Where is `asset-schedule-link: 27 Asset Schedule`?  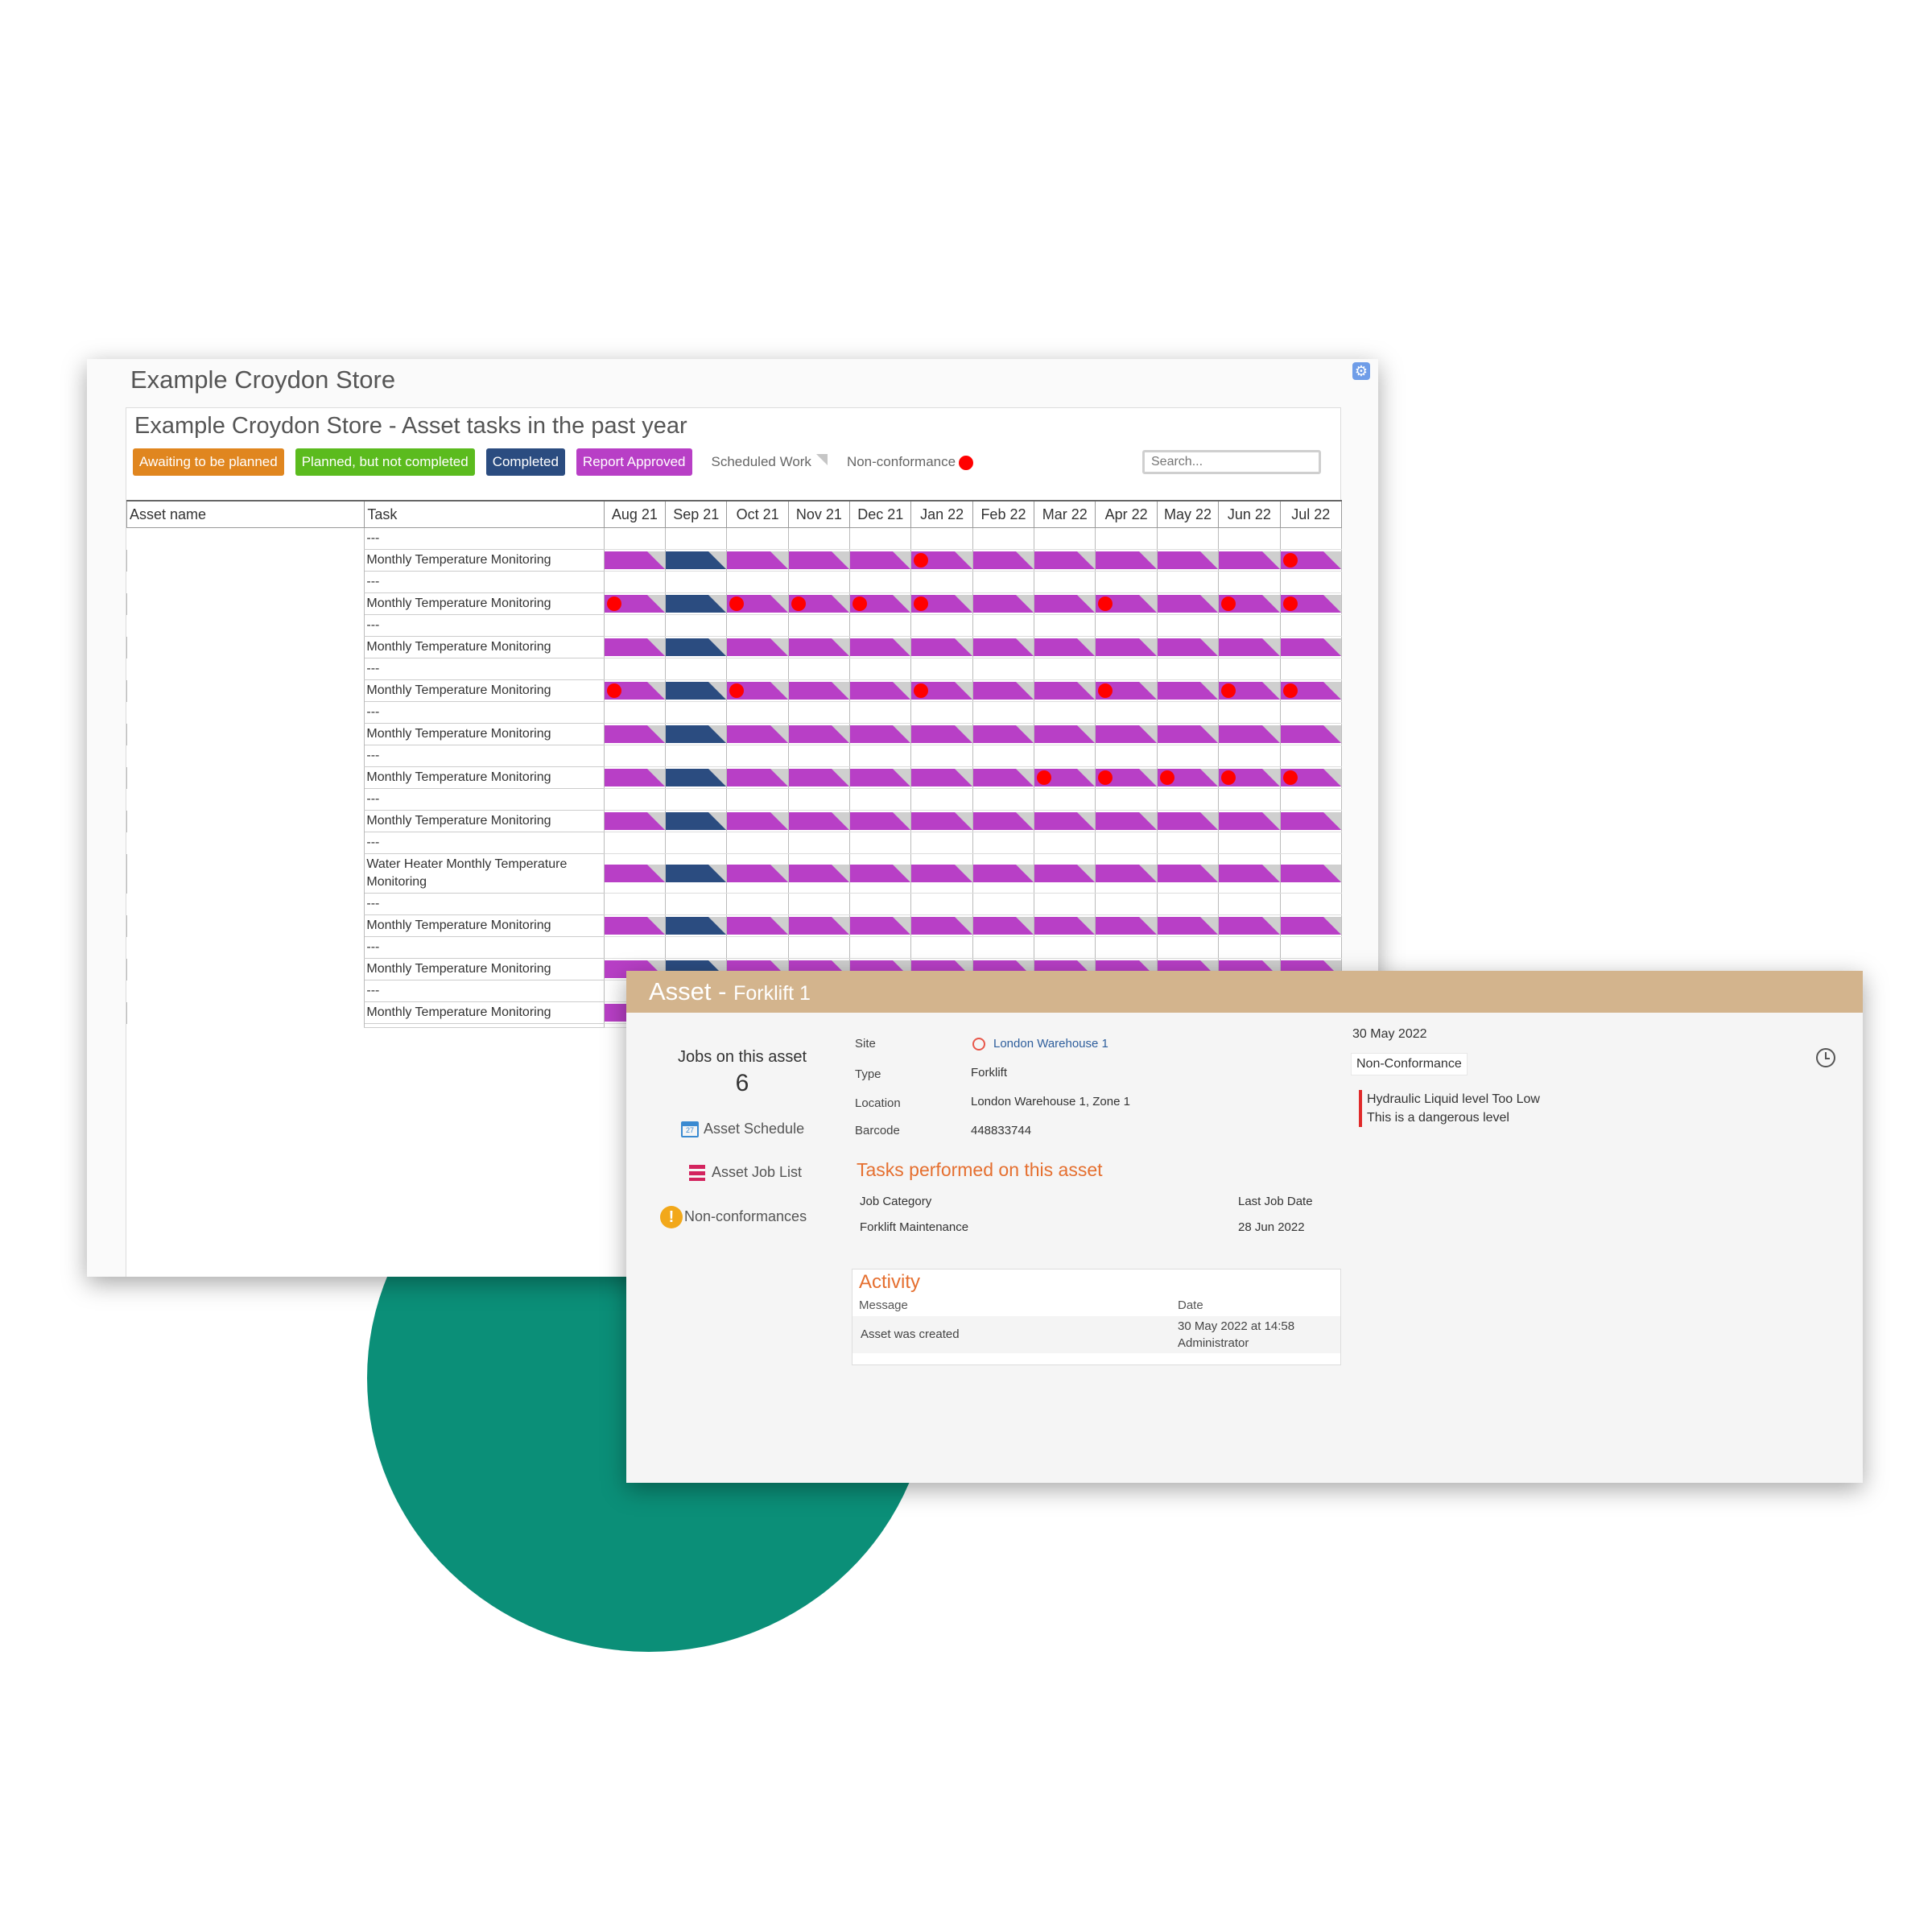 asset-schedule-link: 27 Asset Schedule is located at coordinates (742, 1129).